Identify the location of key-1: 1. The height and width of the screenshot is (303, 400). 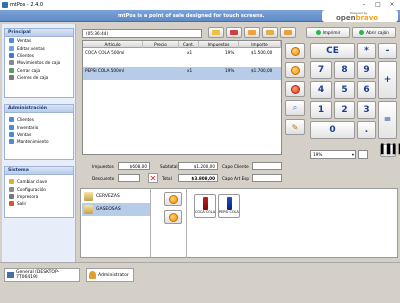
(321, 110).